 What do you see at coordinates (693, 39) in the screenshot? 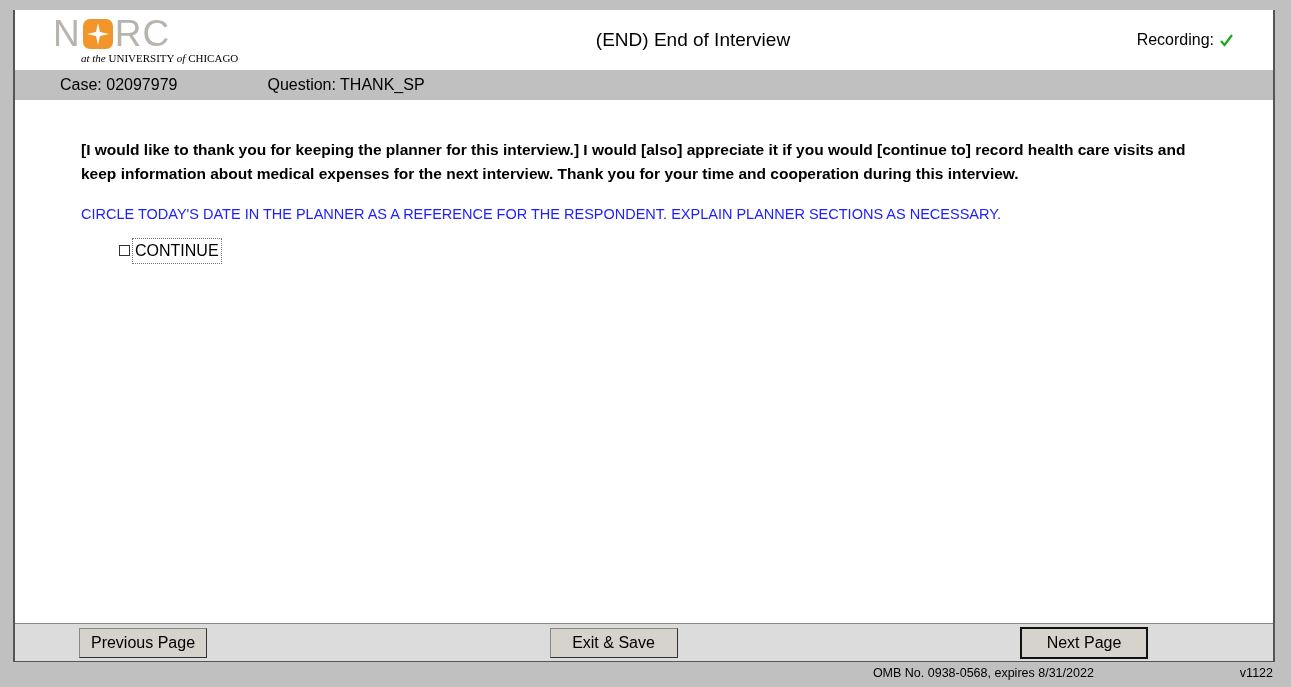
I see `window-title: (END) End of Interview` at bounding box center [693, 39].